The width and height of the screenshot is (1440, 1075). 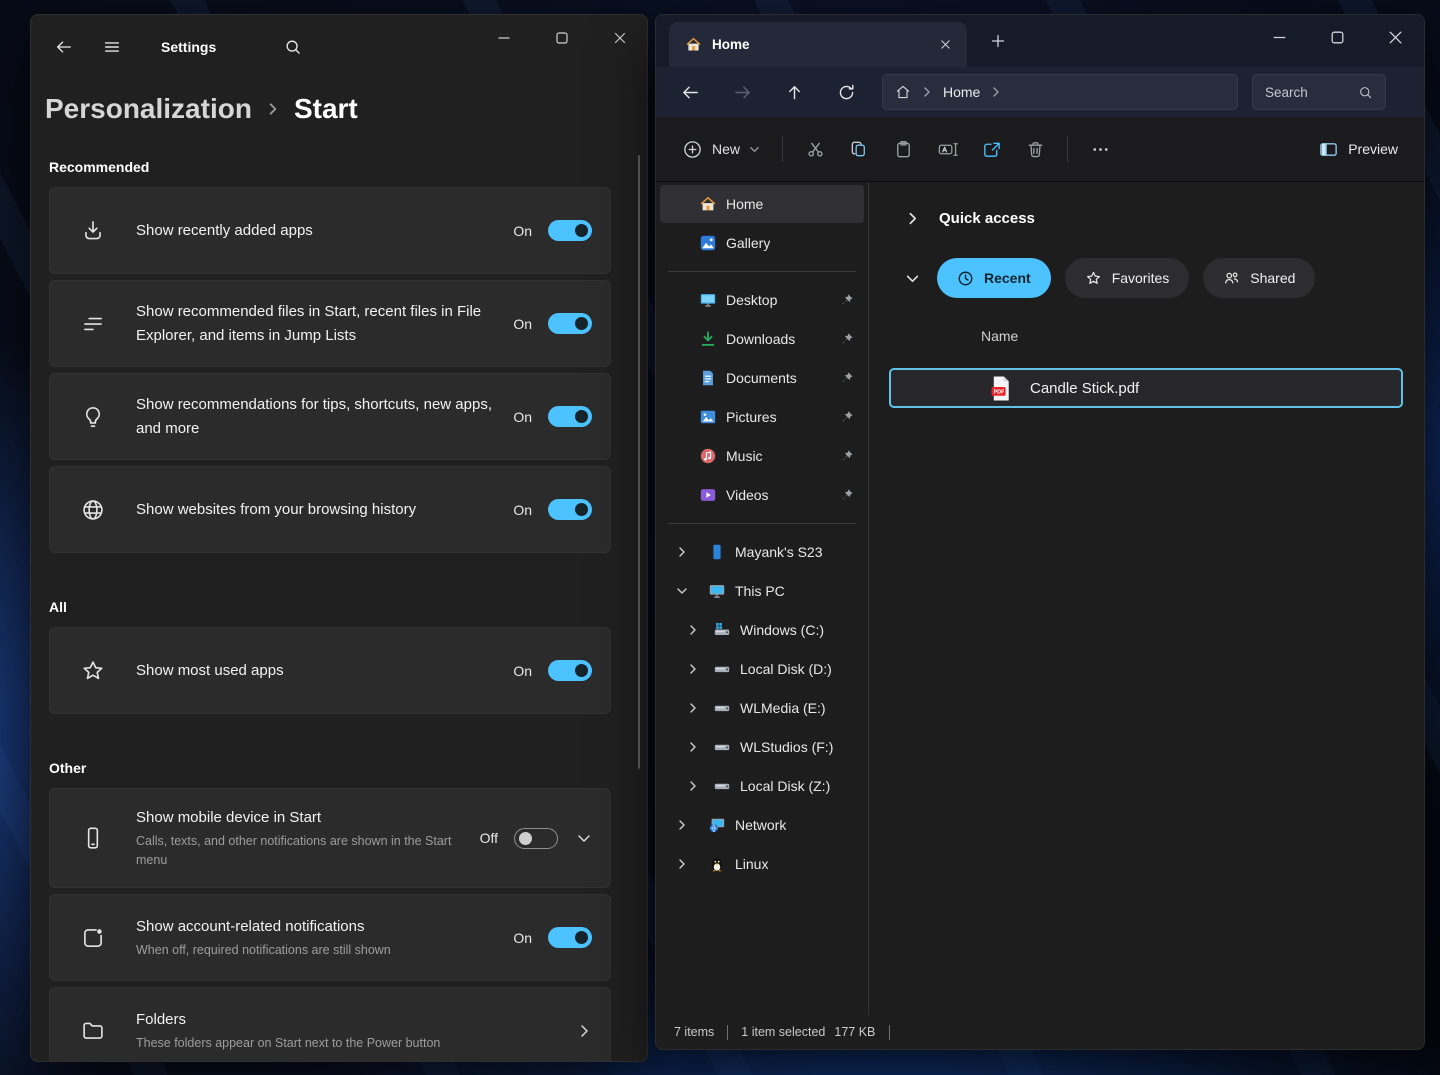 What do you see at coordinates (818, 44) in the screenshot?
I see `tab-home: Home` at bounding box center [818, 44].